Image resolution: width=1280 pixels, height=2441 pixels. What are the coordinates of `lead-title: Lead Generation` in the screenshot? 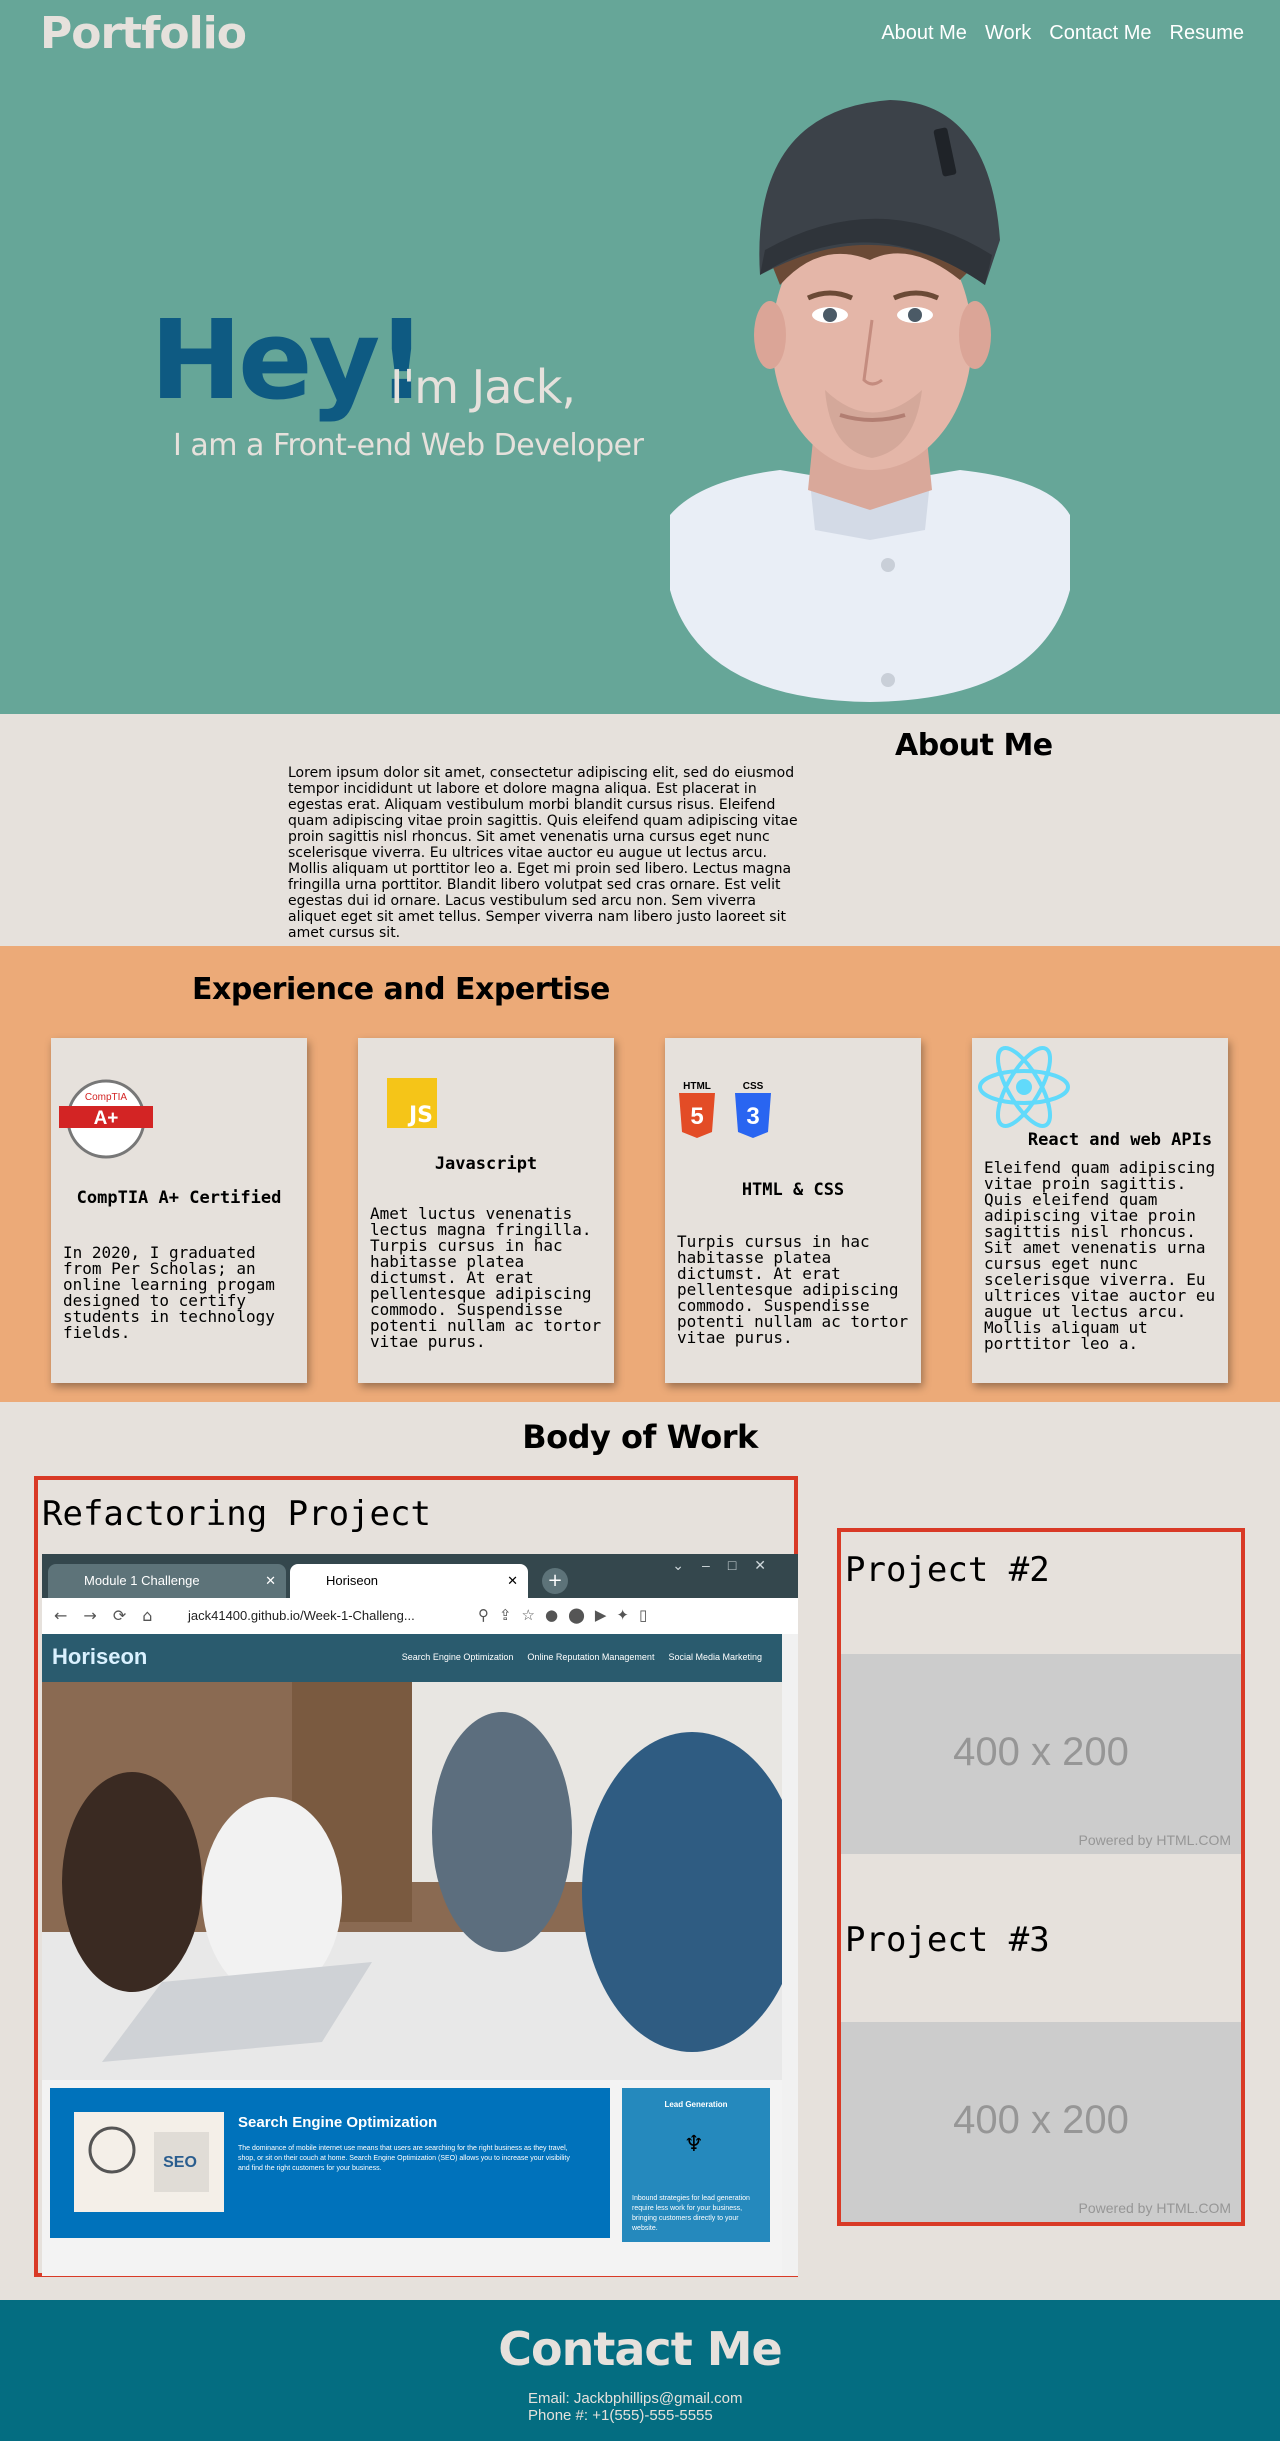 It's located at (696, 2104).